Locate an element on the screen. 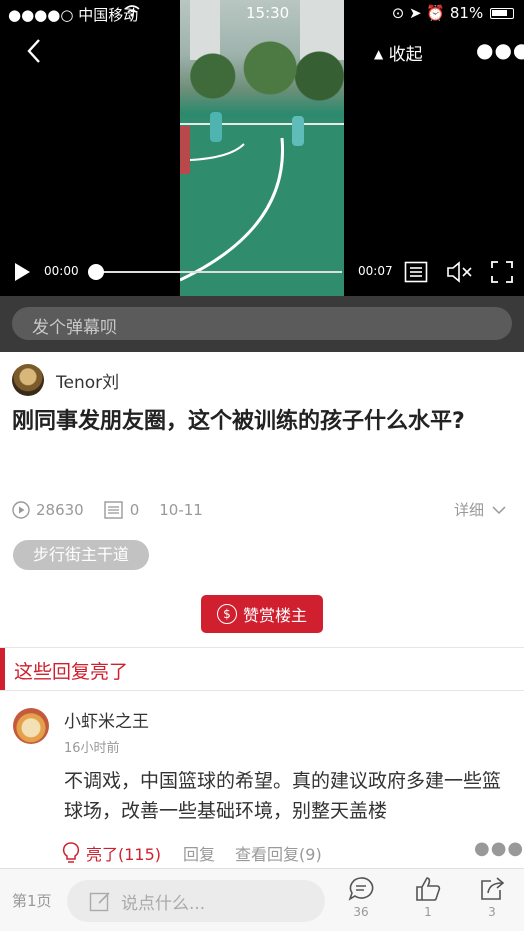 The image size is (524, 931). comment-count: 0 is located at coordinates (122, 510).